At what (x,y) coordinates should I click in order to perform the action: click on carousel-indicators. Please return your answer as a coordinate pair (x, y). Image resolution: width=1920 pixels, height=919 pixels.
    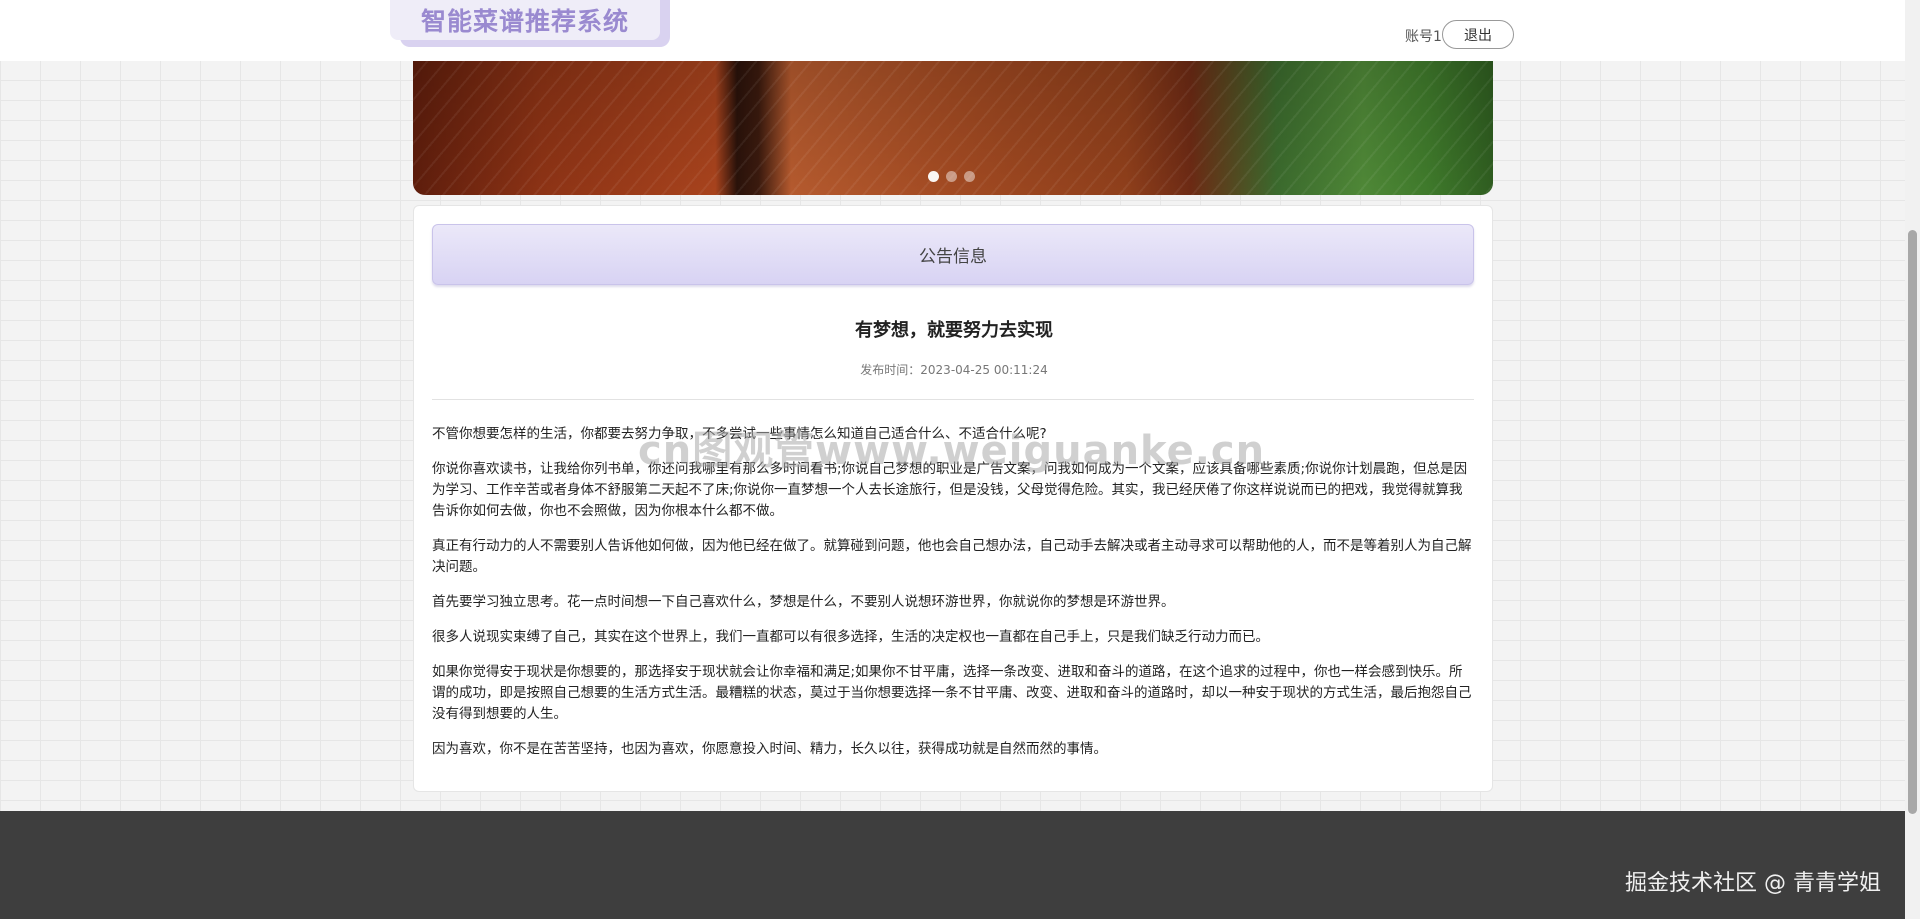
    Looking at the image, I should click on (951, 176).